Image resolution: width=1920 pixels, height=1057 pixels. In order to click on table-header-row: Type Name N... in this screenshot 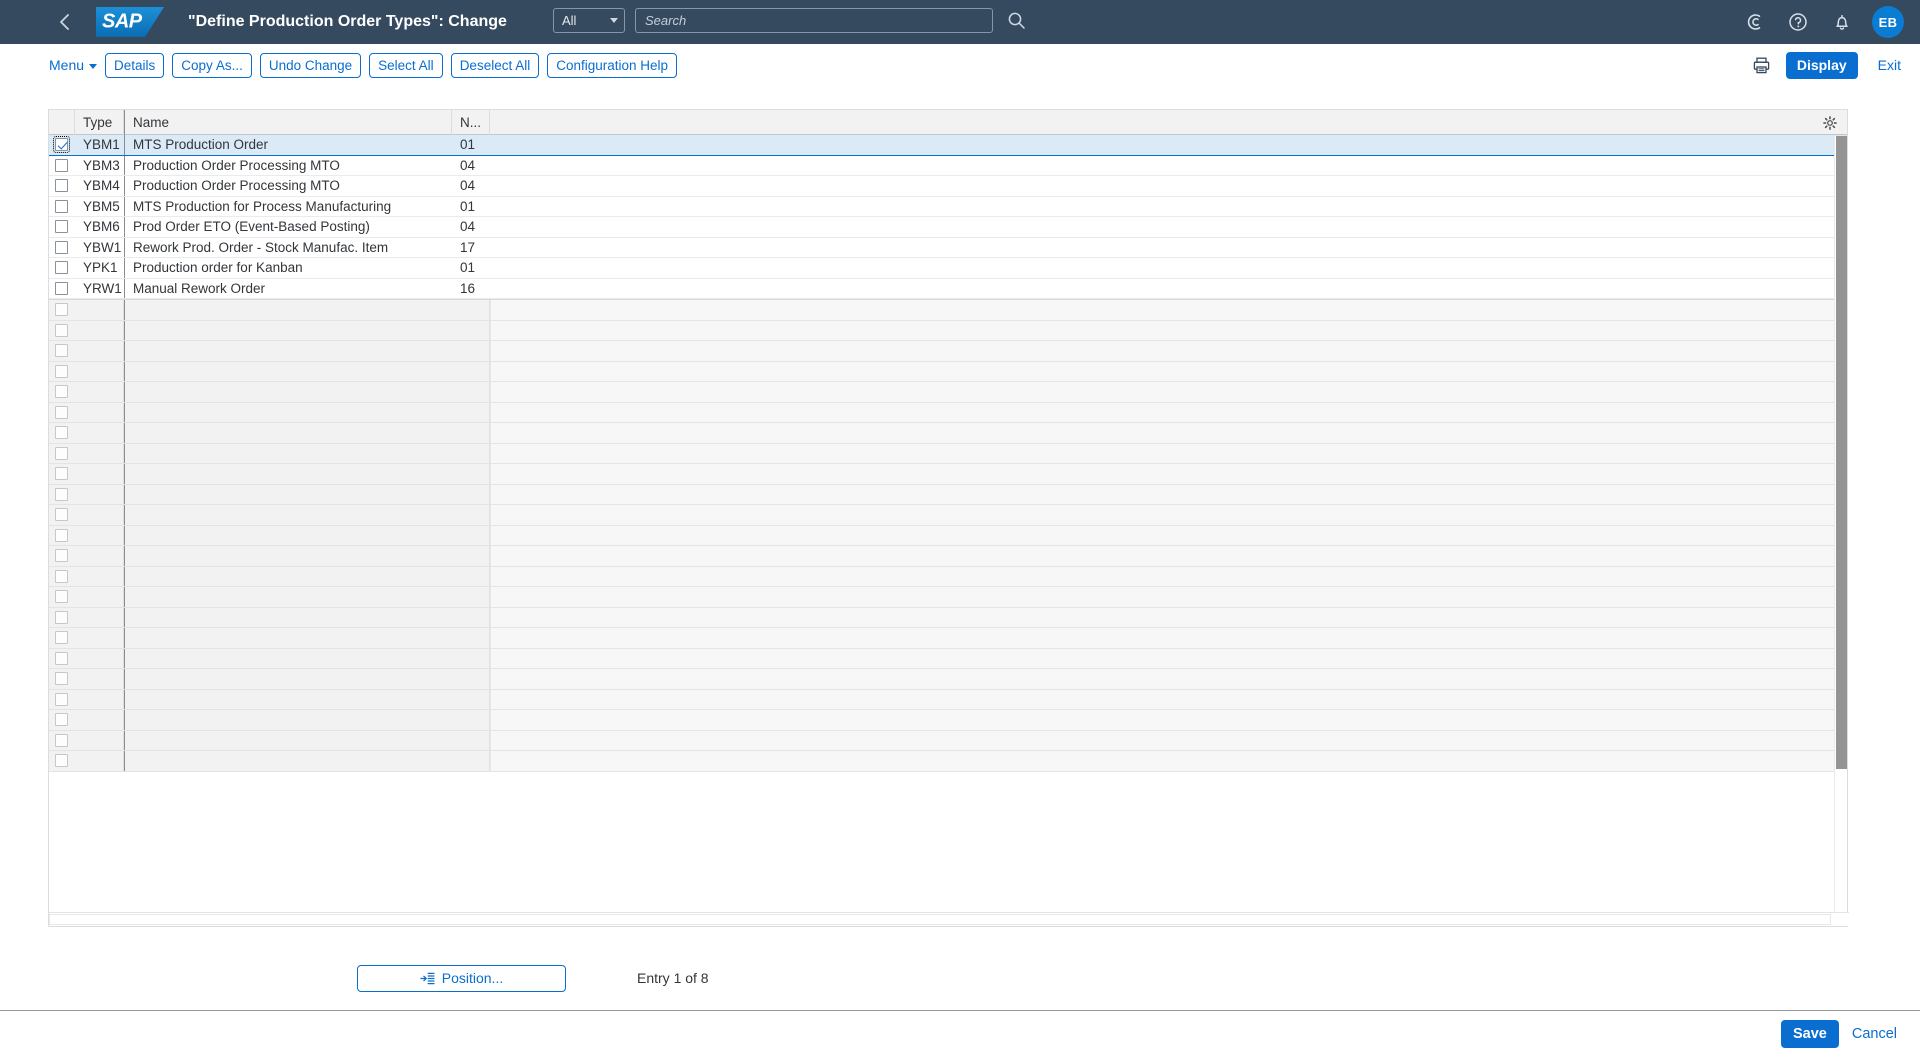, I will do `click(948, 122)`.